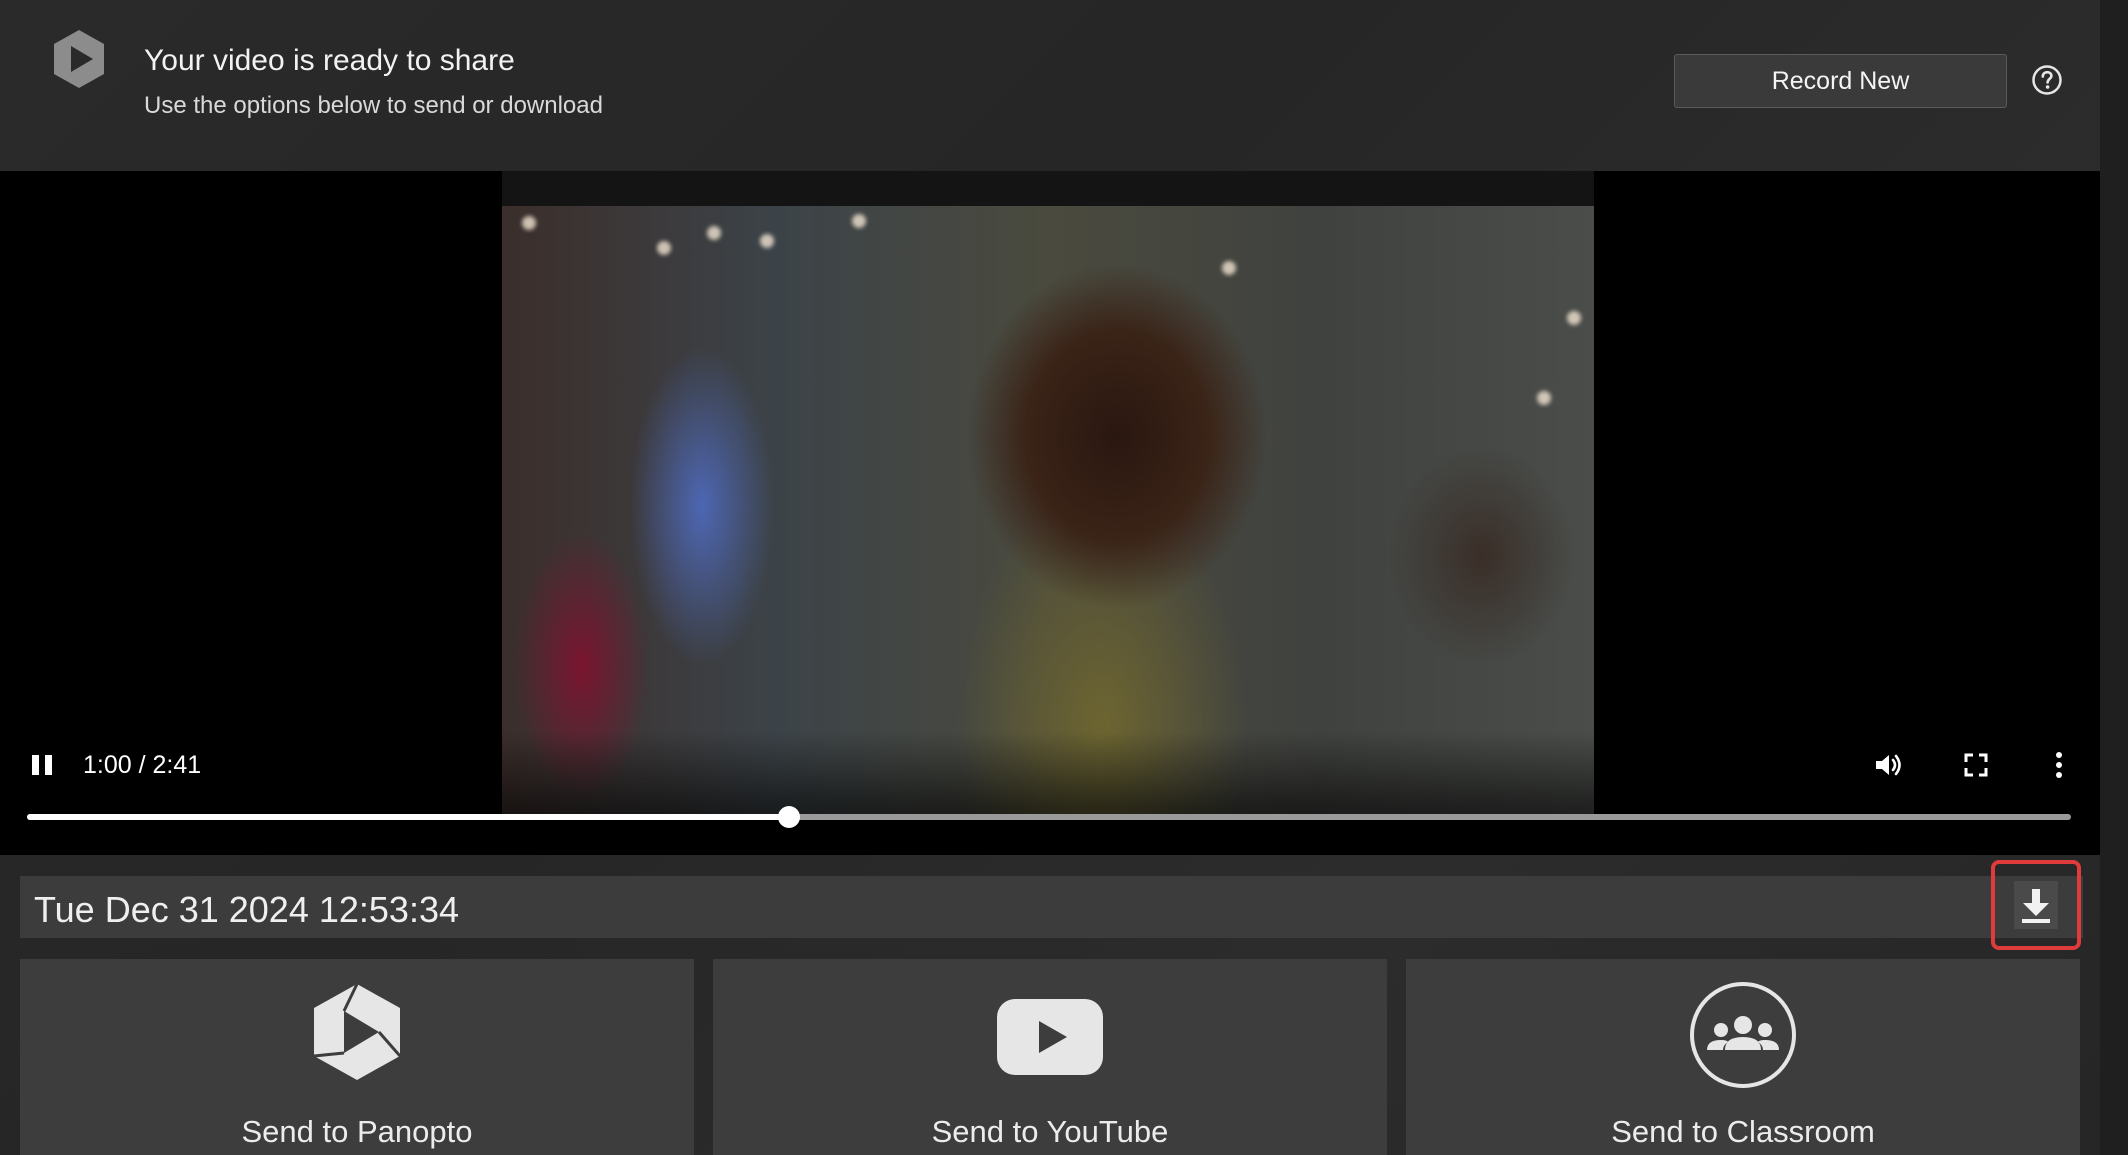 Image resolution: width=2128 pixels, height=1155 pixels. What do you see at coordinates (1051, 907) in the screenshot?
I see `recording-name-field: Tue Dec 31 2024 12:53:34` at bounding box center [1051, 907].